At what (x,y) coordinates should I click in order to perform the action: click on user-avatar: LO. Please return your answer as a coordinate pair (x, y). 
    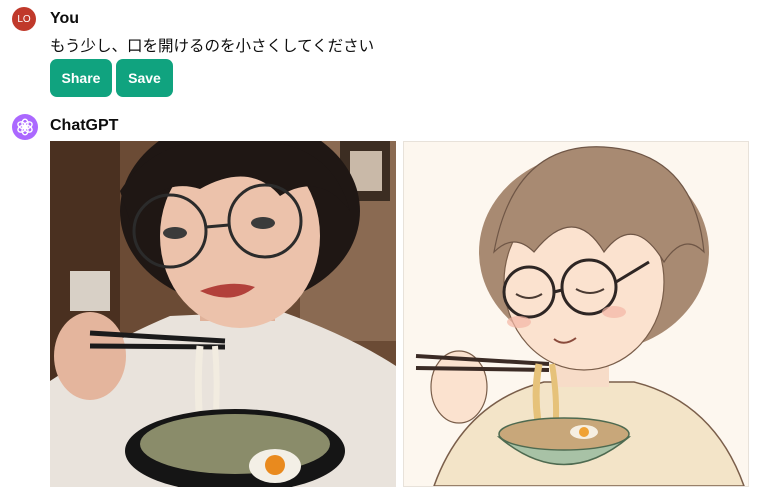
    Looking at the image, I should click on (24, 19).